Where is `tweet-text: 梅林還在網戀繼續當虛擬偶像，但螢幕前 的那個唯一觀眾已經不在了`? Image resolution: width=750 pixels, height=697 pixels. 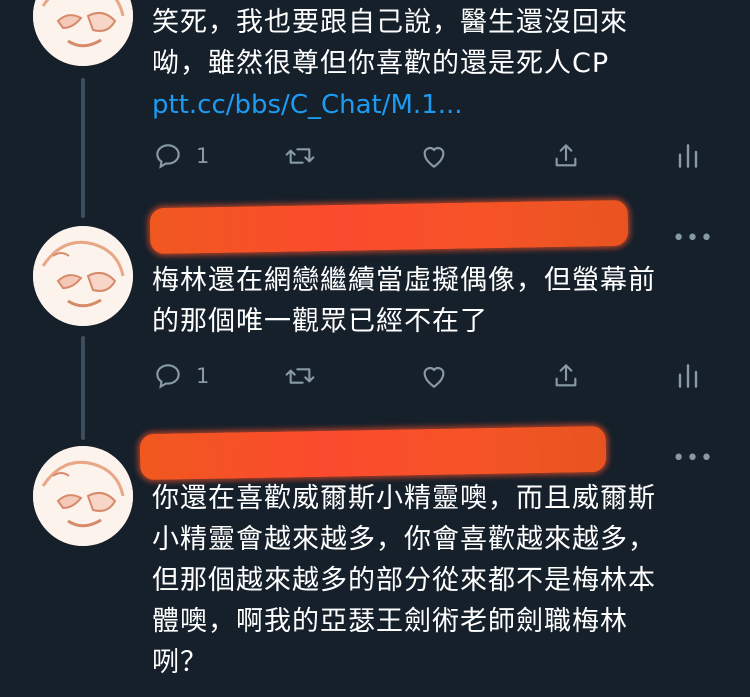
tweet-text: 梅林還在網戀繼續當虛擬偶像，但螢幕前 的那個唯一觀眾已經不在了 is located at coordinates (432, 301).